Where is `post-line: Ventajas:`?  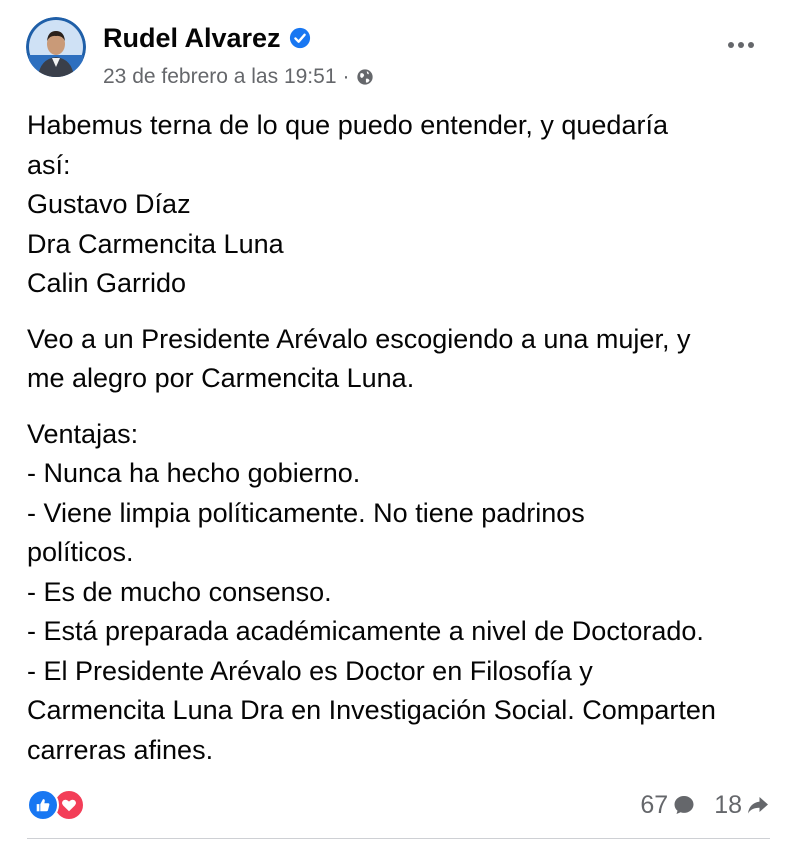
post-line: Ventajas: is located at coordinates (83, 433).